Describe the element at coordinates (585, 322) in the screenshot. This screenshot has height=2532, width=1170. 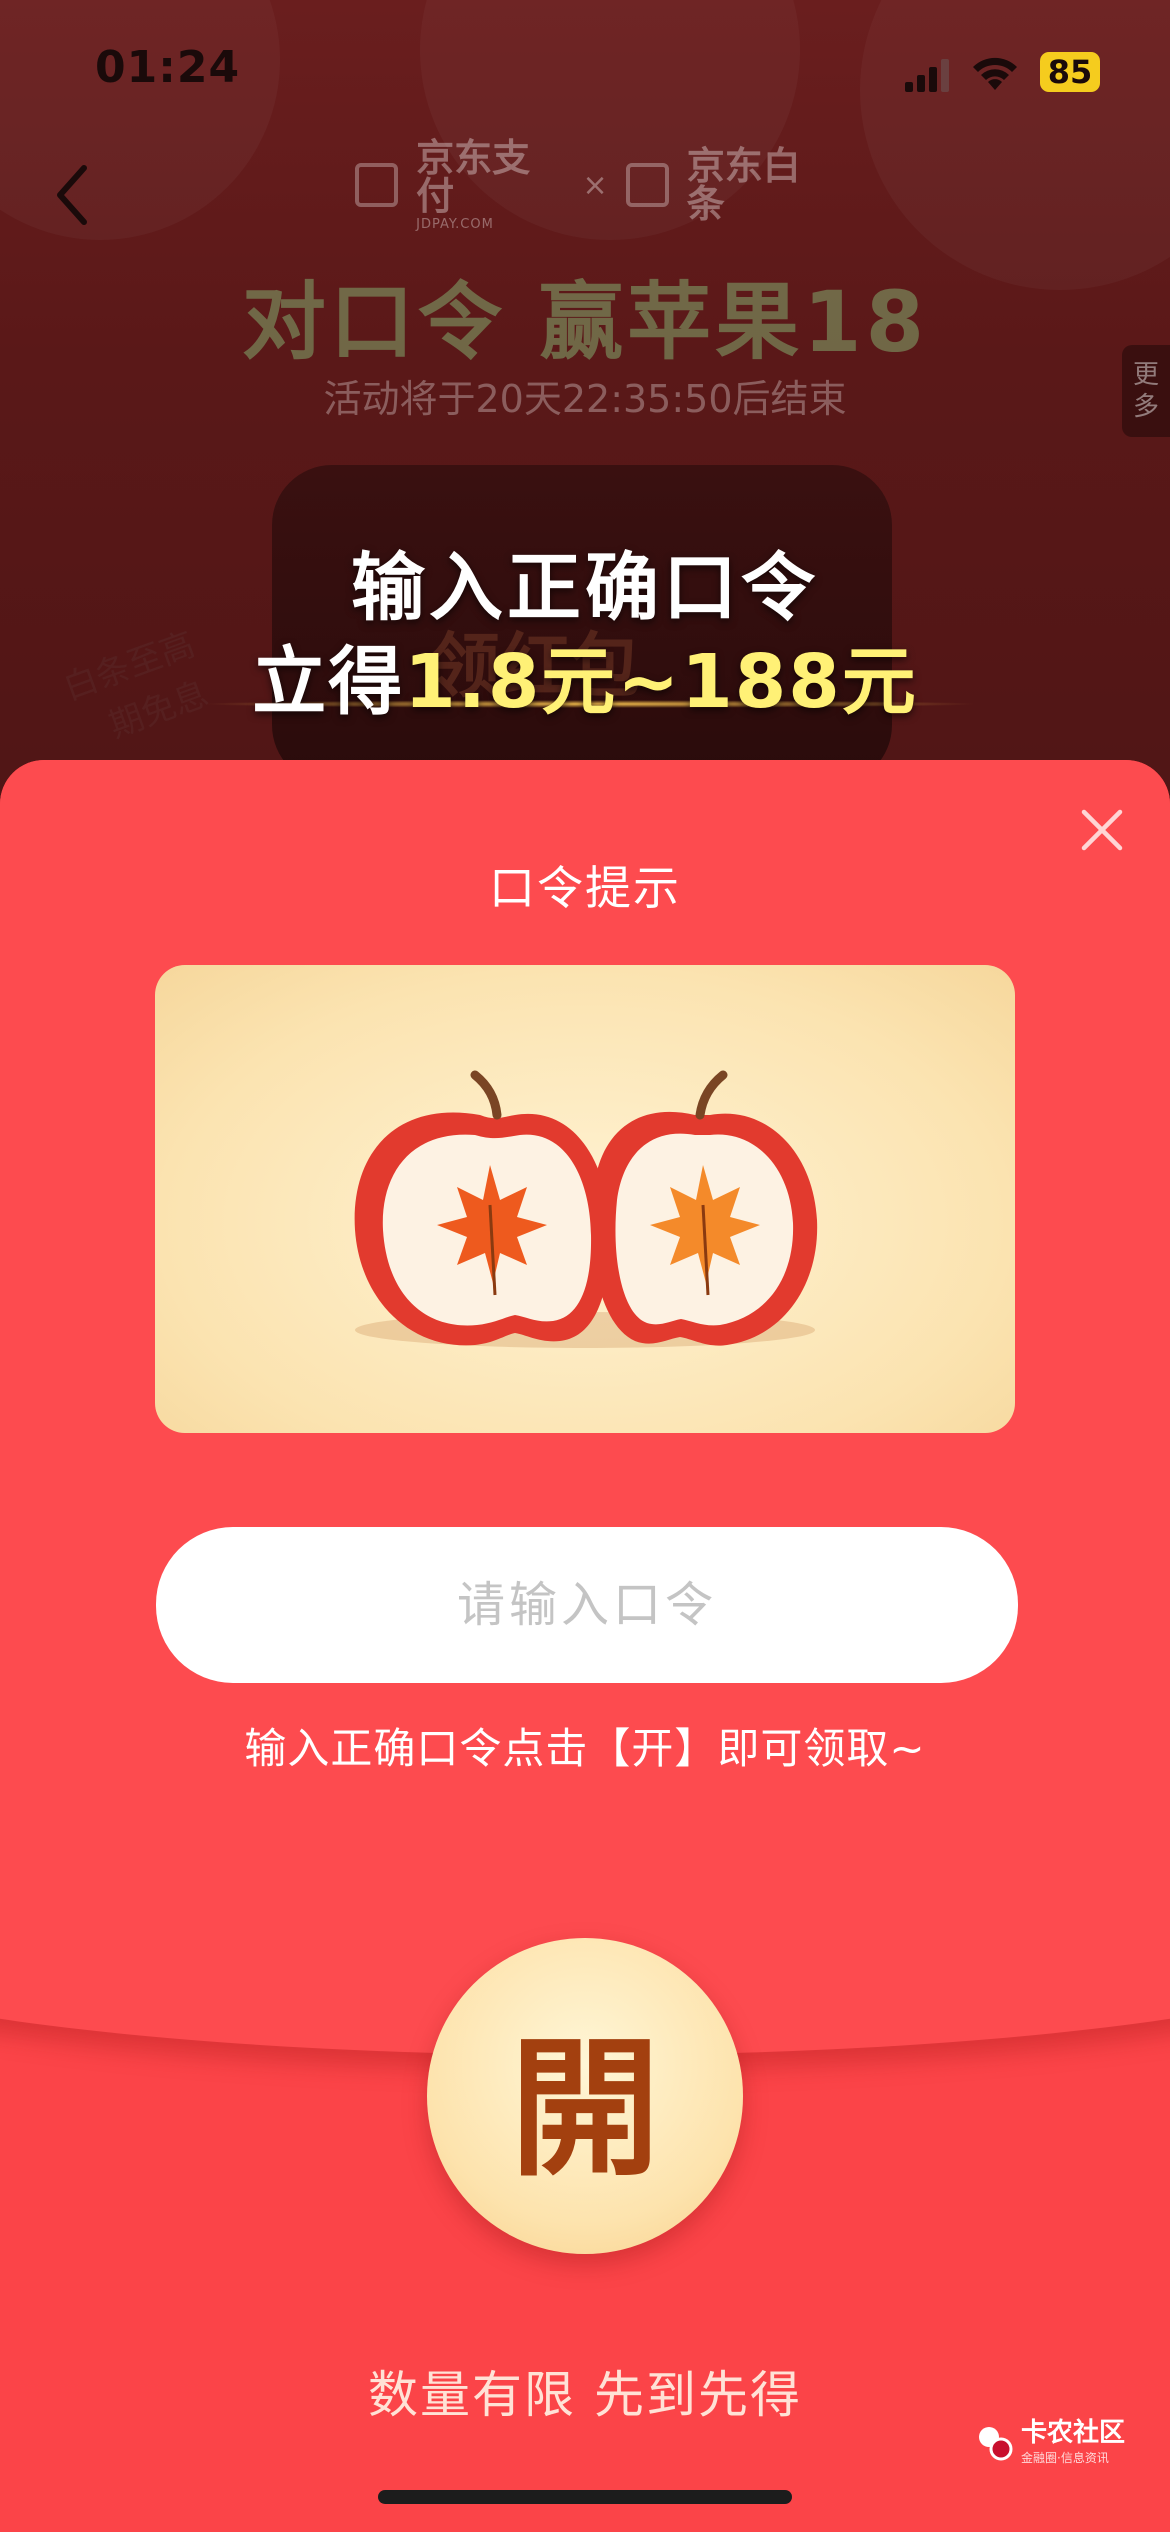
I see `promo-title: 对口令 赢苹果18` at that location.